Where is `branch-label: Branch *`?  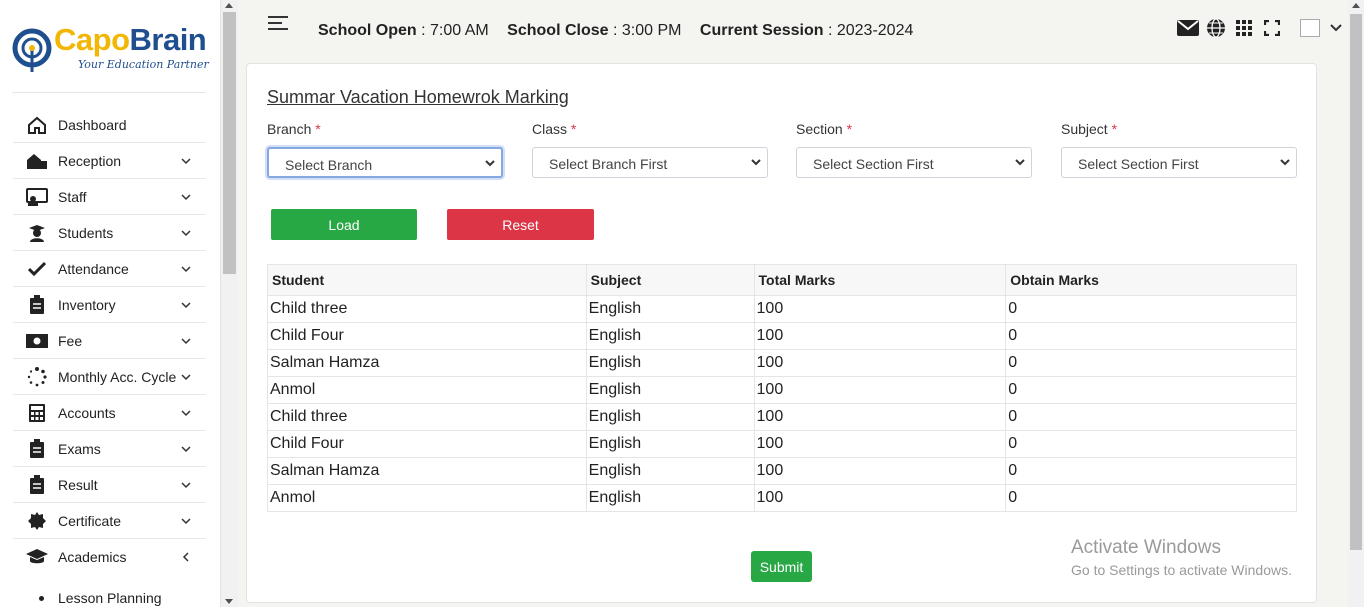
branch-label: Branch * is located at coordinates (294, 129).